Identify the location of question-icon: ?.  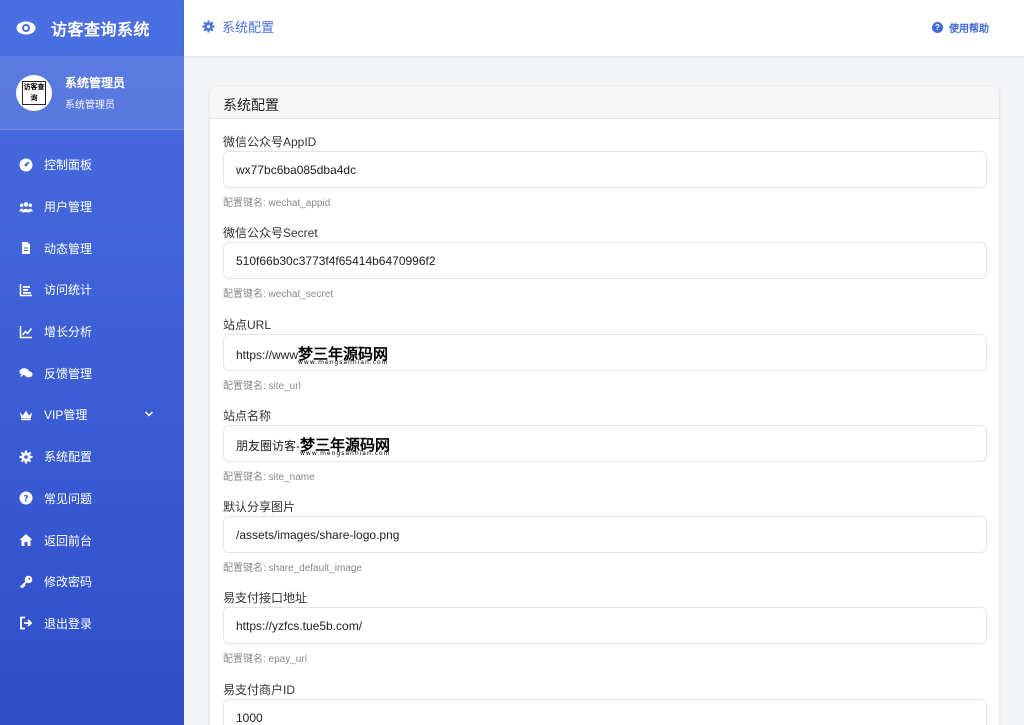
(26, 498).